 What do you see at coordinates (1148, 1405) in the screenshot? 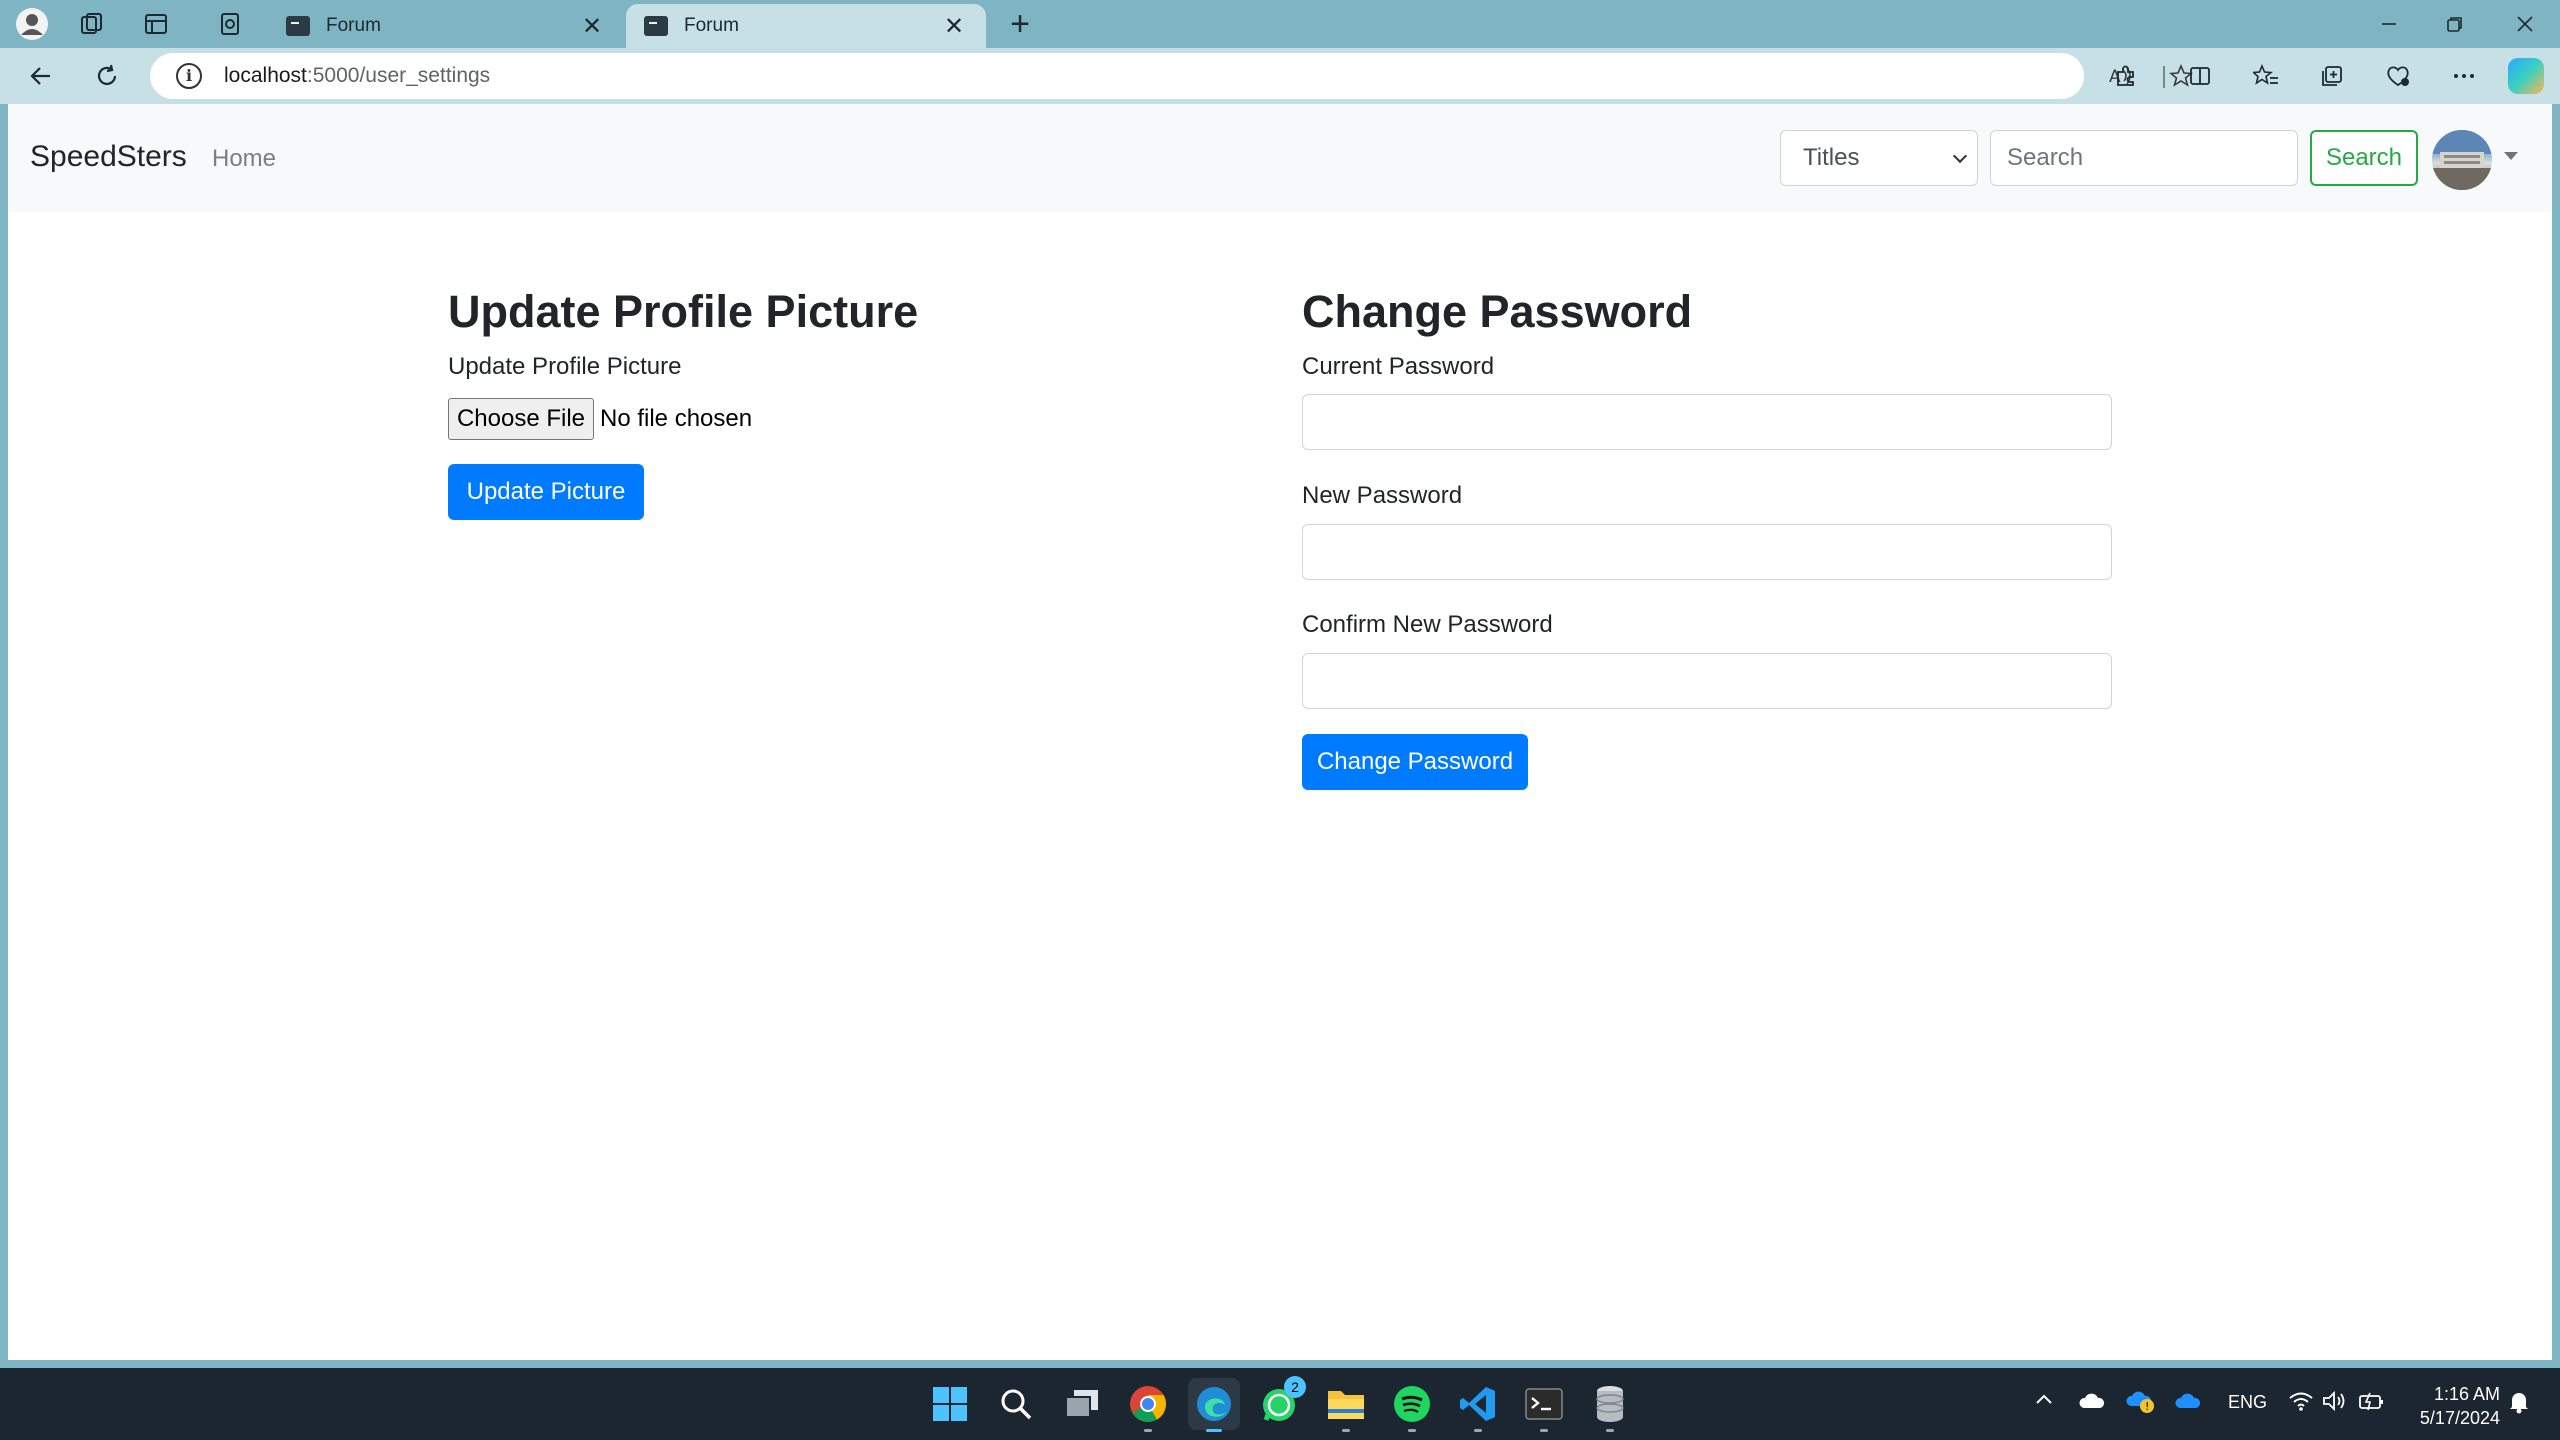
I see `chrome-icon` at bounding box center [1148, 1405].